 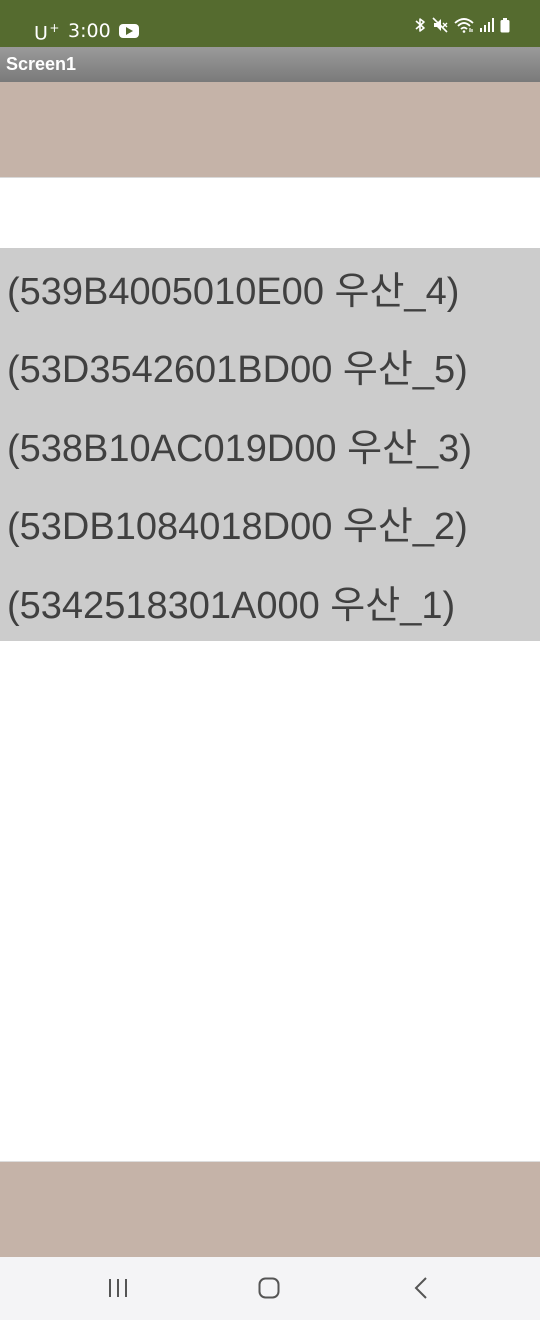 I want to click on list-item: (538B10AC019D00 우산_3), so click(x=270, y=444).